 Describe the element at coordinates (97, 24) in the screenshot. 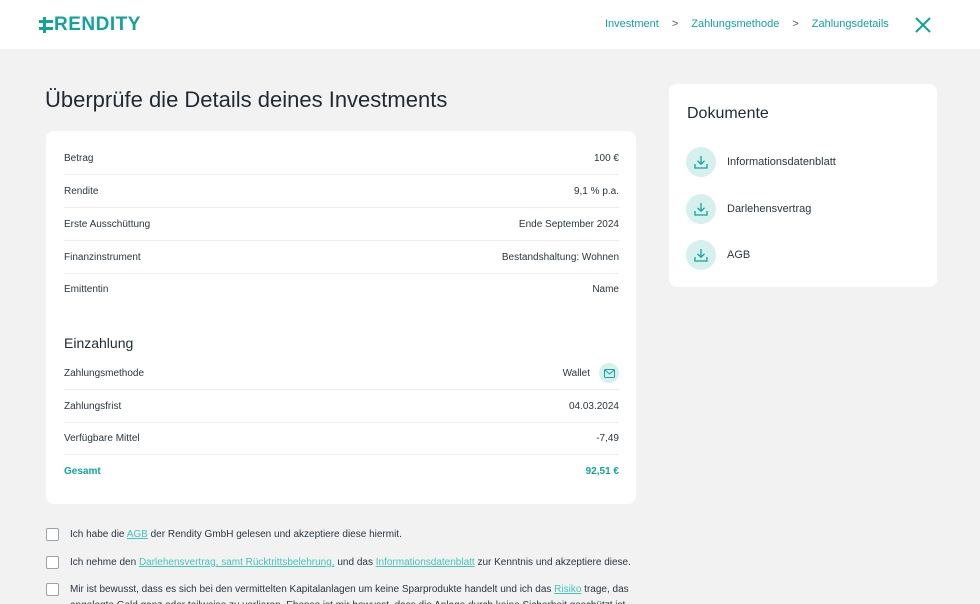

I see `logo-text: RENDITY` at that location.